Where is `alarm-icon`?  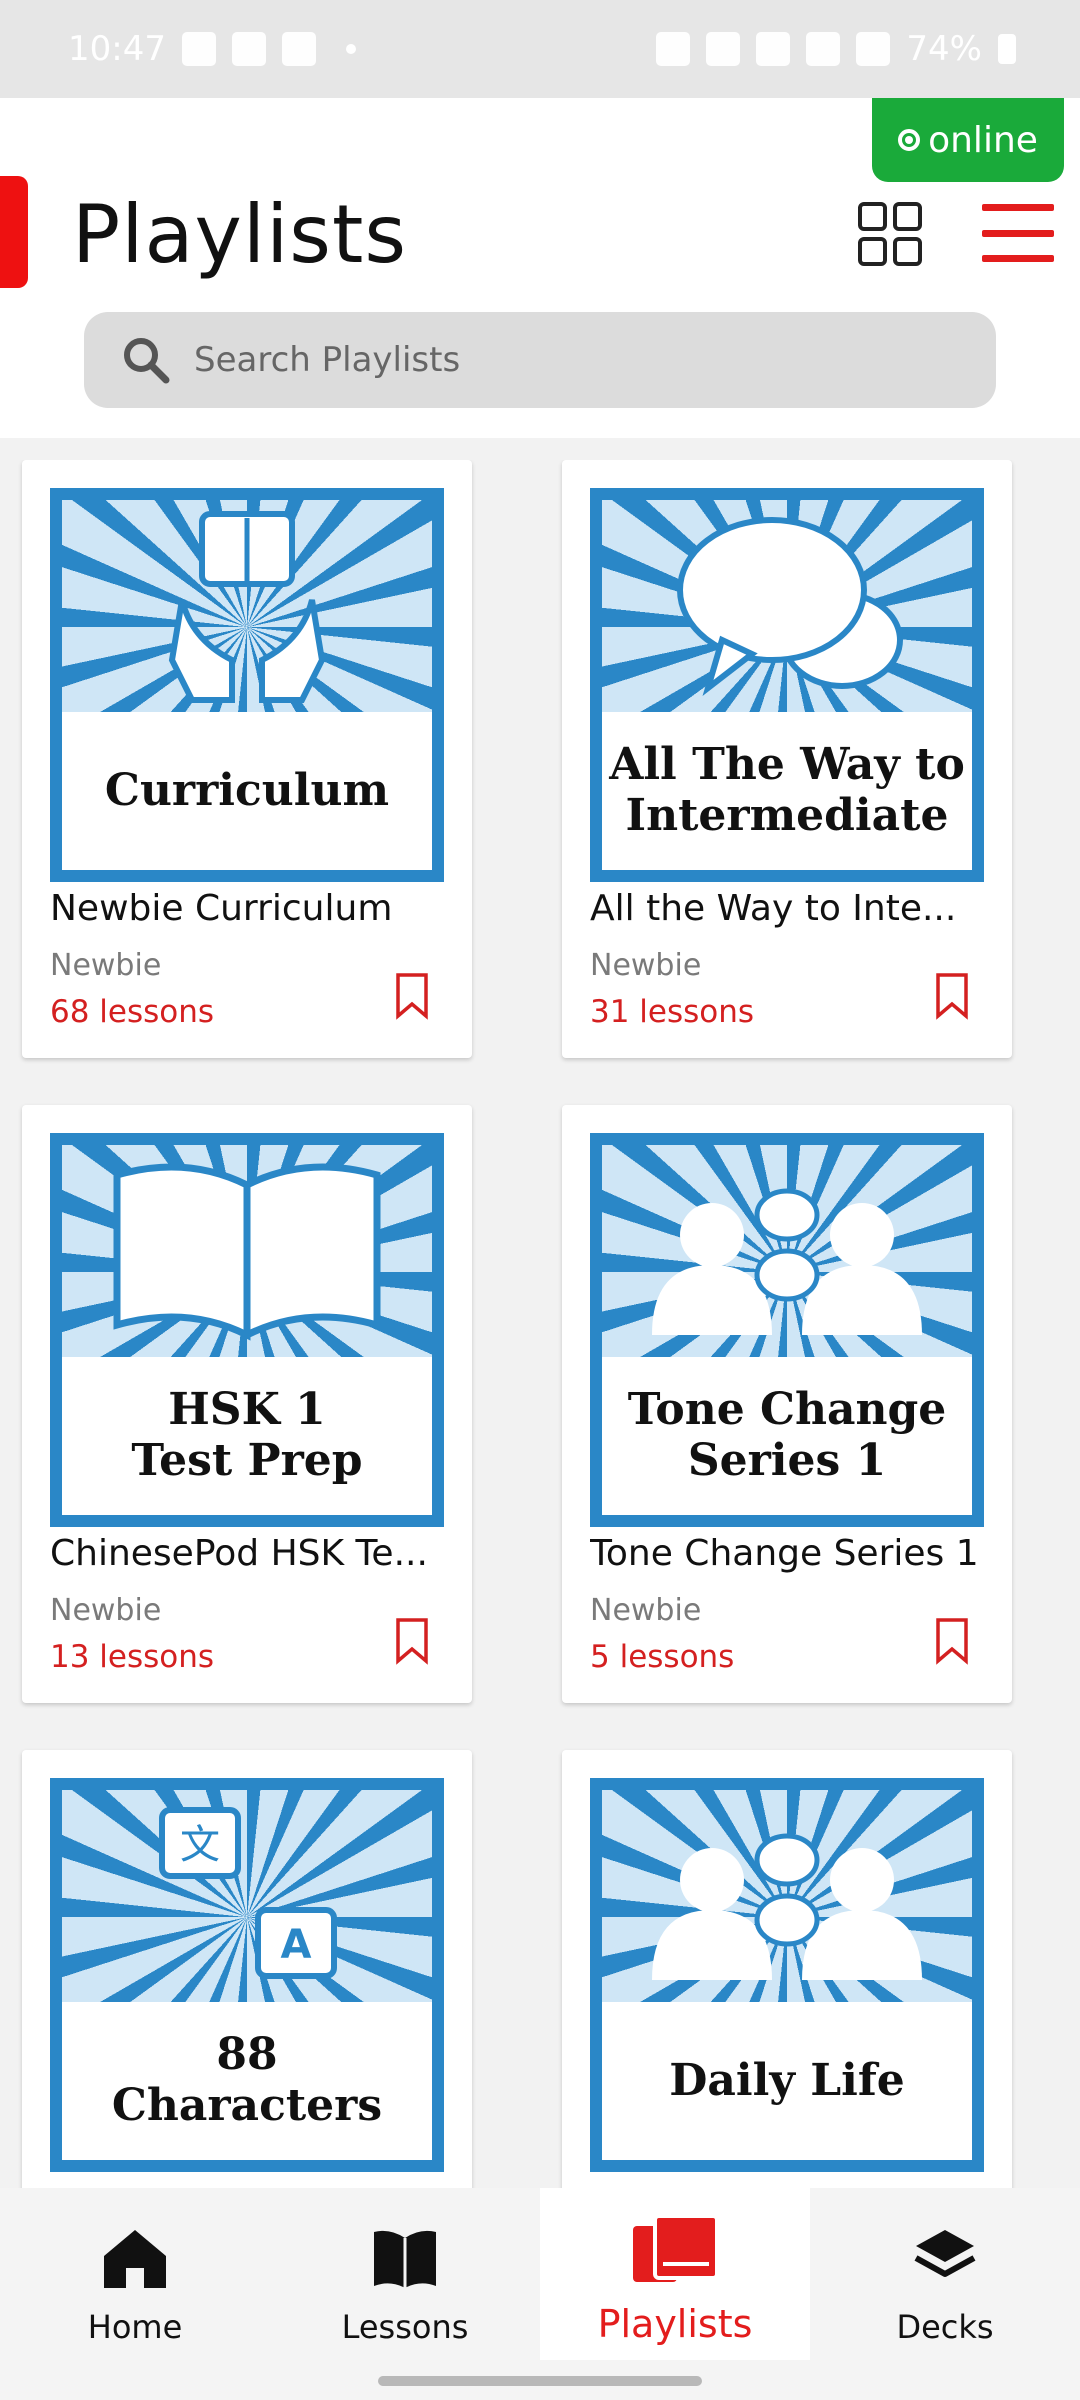 alarm-icon is located at coordinates (723, 49).